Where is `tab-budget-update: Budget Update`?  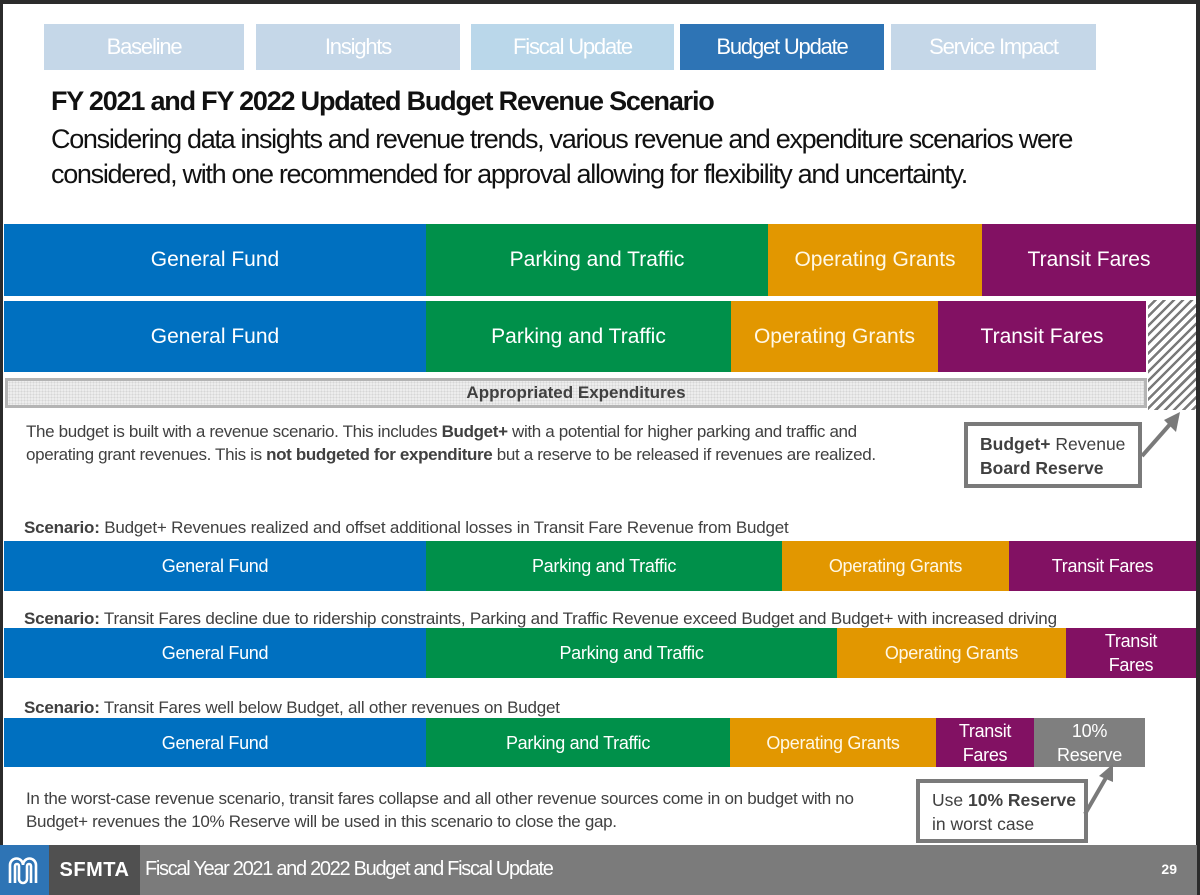
tab-budget-update: Budget Update is located at coordinates (782, 47).